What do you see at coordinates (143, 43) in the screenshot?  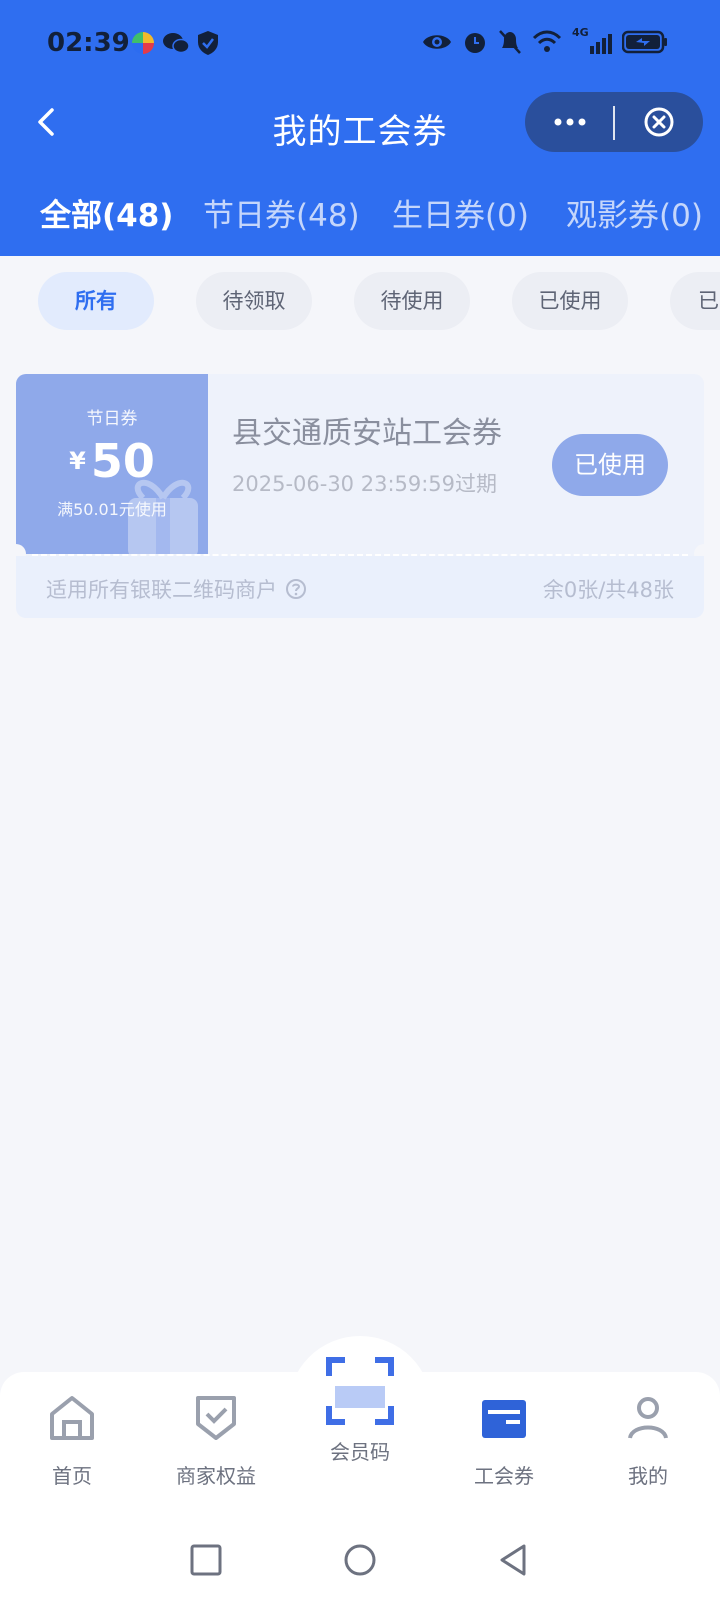 I see `pinwheel-app-icon` at bounding box center [143, 43].